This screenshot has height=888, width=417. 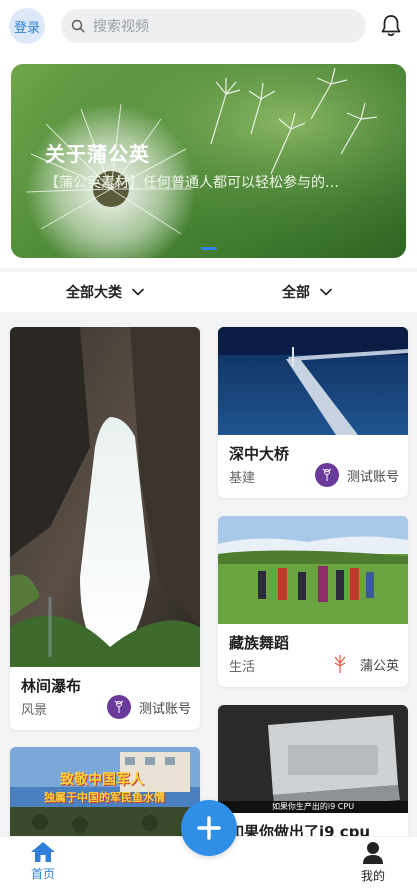 What do you see at coordinates (313, 806) in the screenshot?
I see `thumbnail-caption: 如果你生产出的i9 CPU` at bounding box center [313, 806].